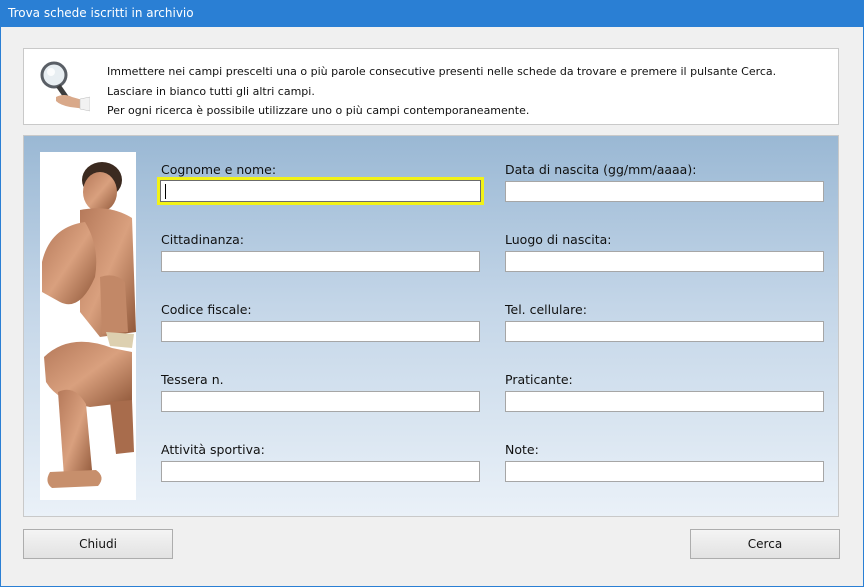  Describe the element at coordinates (664, 191) in the screenshot. I see `data-nascita-input` at that location.